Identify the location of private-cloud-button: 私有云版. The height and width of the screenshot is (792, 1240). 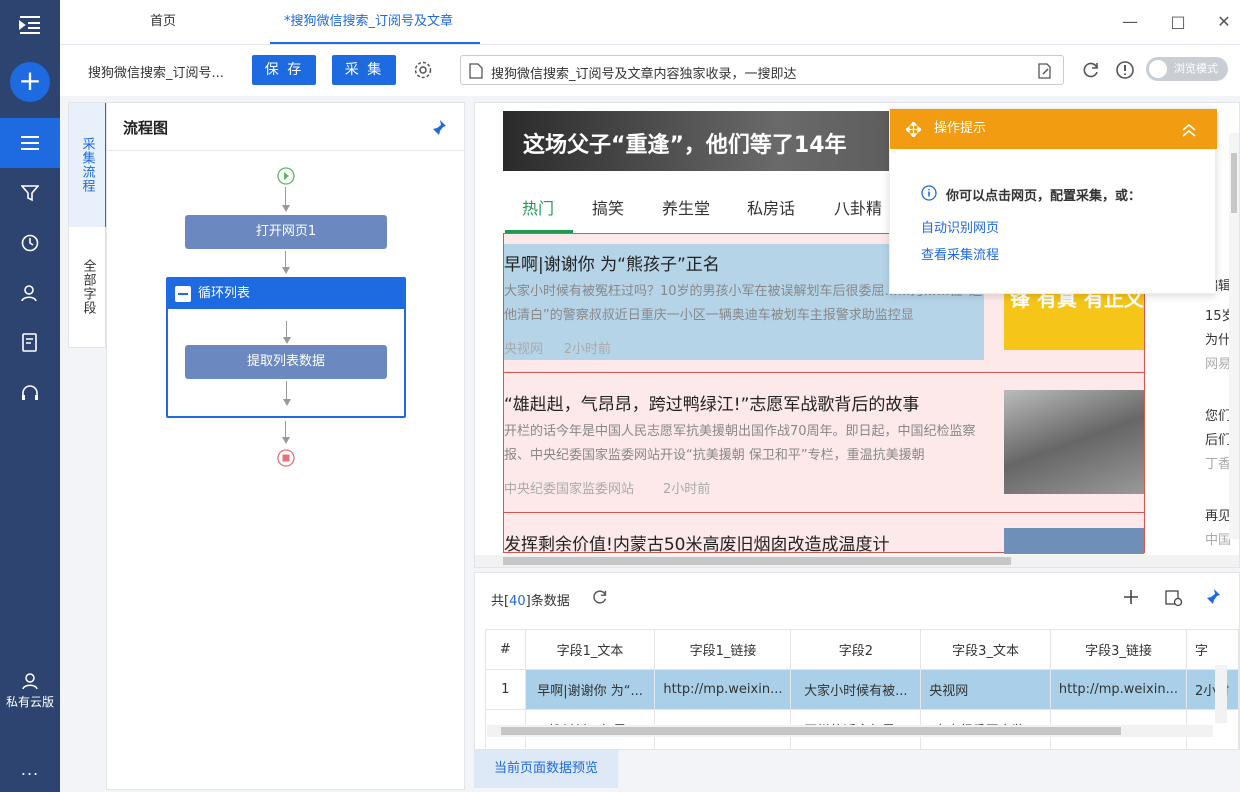
(30, 691).